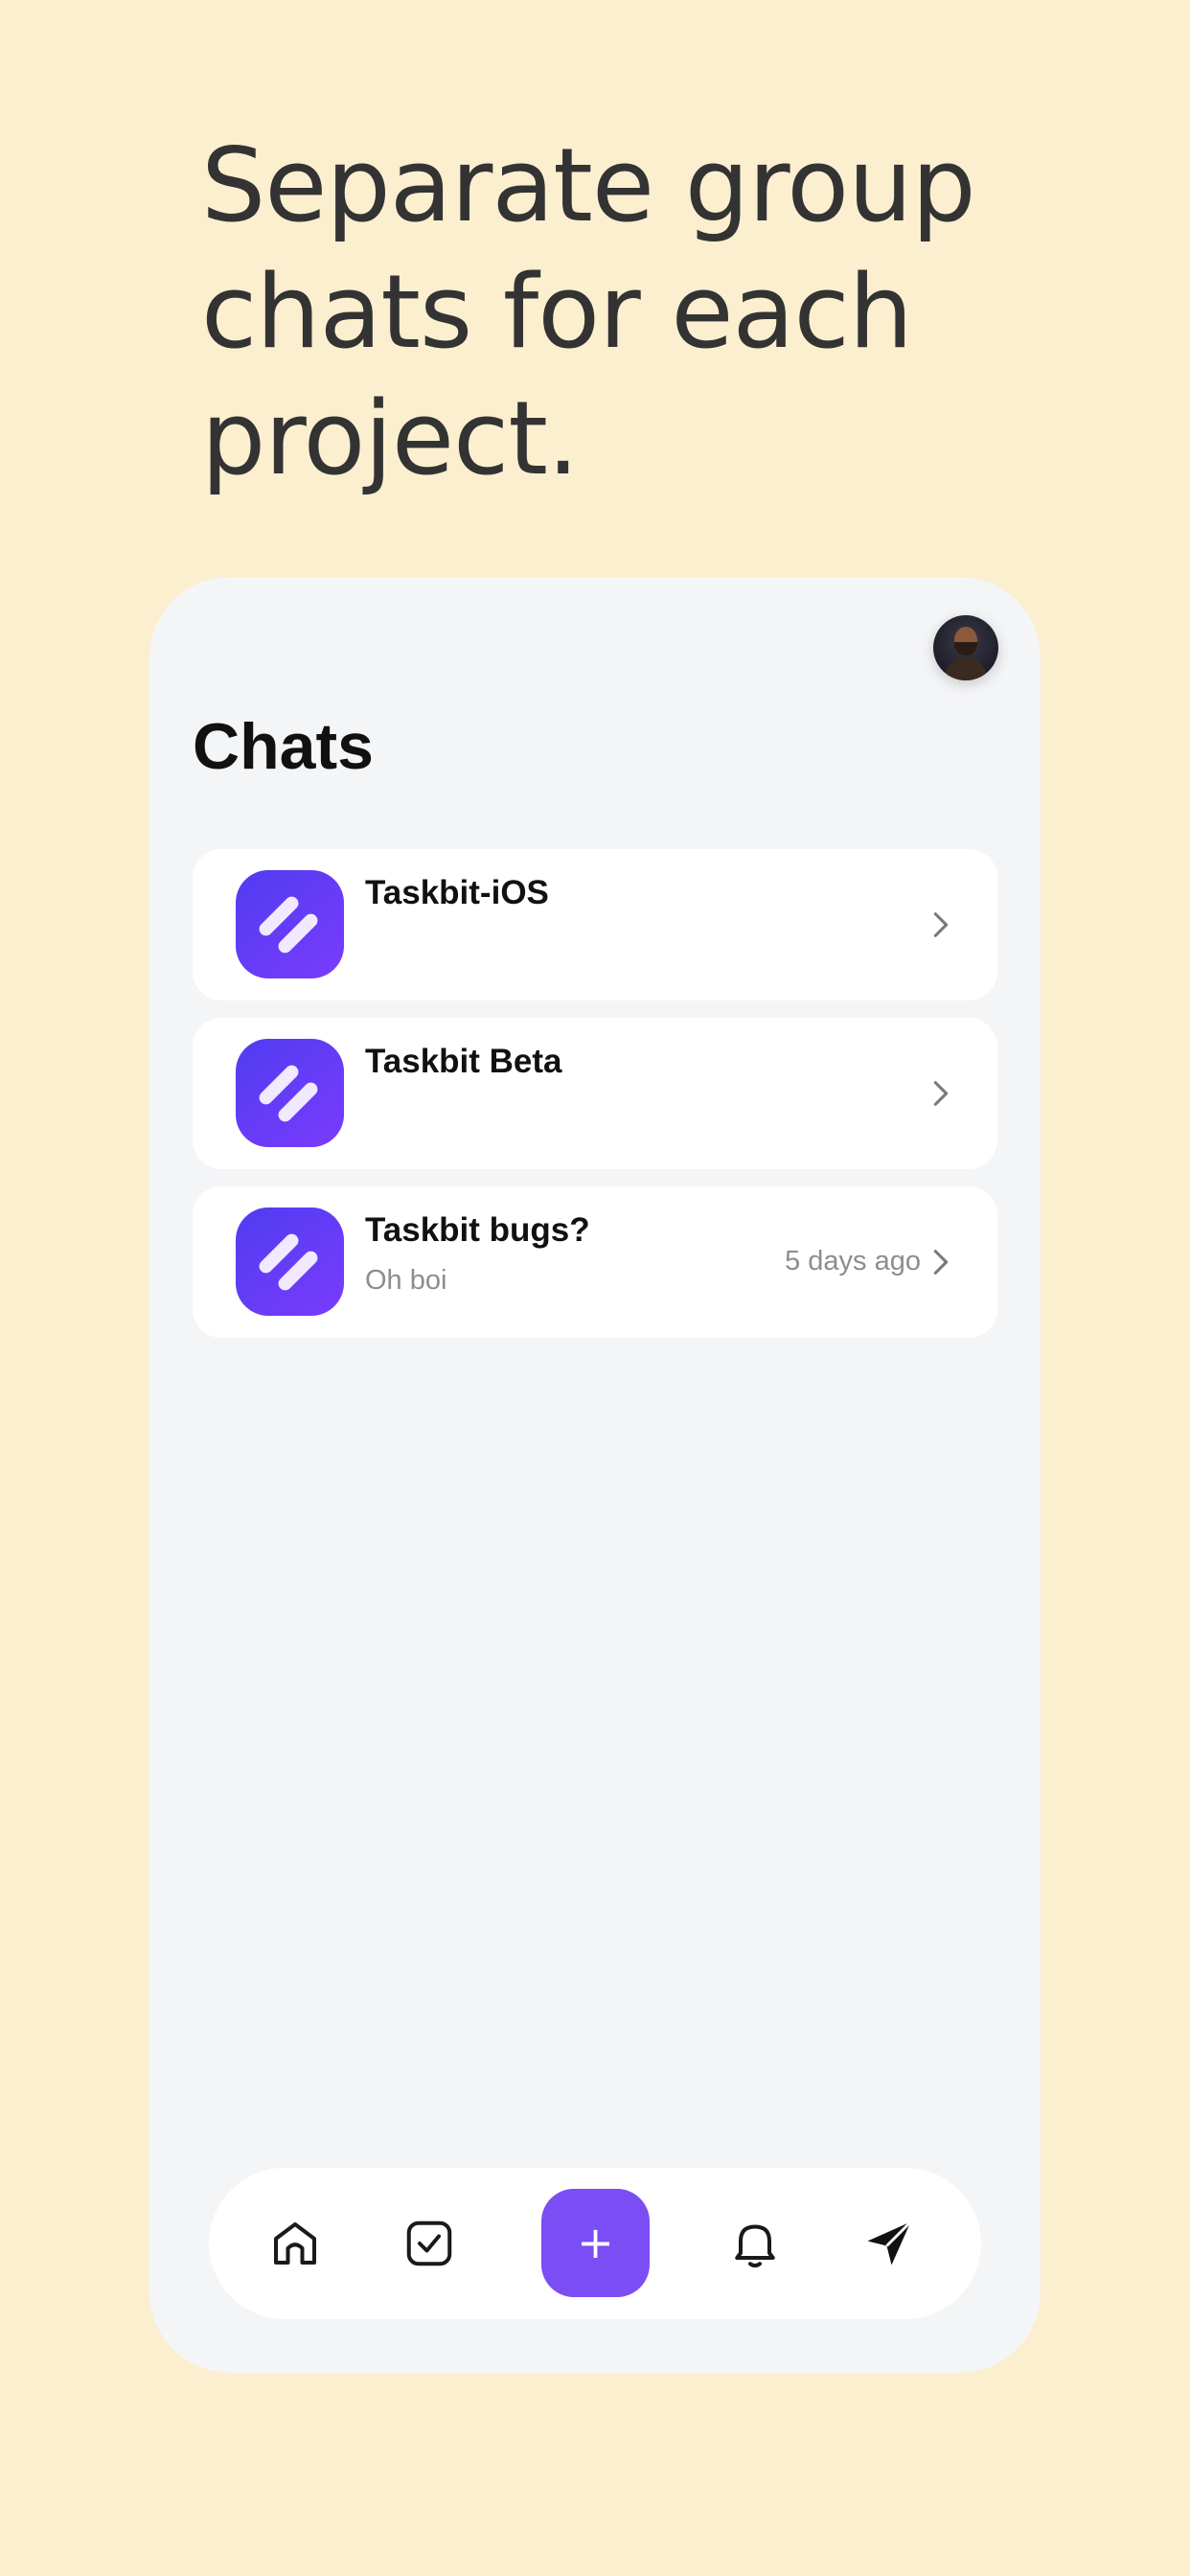 This screenshot has width=1190, height=2576. I want to click on chat-row-taskbit-beta: Taskbit Beta, so click(595, 1093).